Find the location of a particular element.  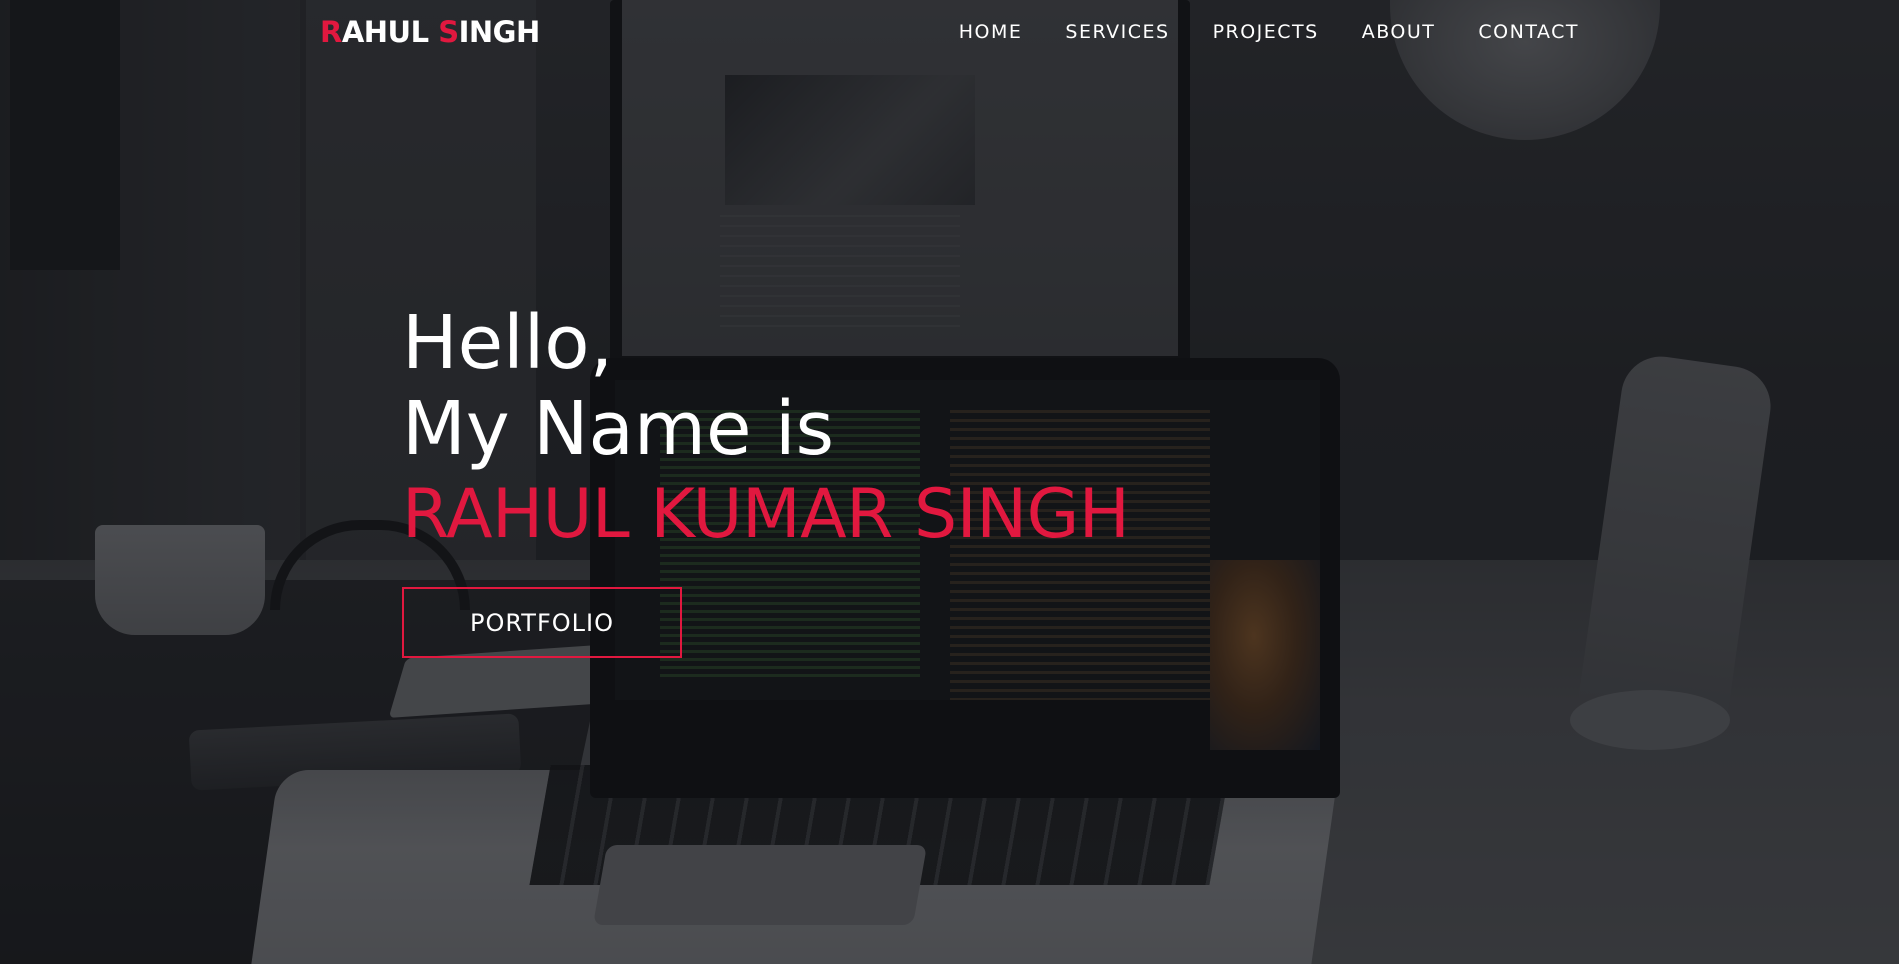

nav-item-about: ABOUT is located at coordinates (1399, 32).